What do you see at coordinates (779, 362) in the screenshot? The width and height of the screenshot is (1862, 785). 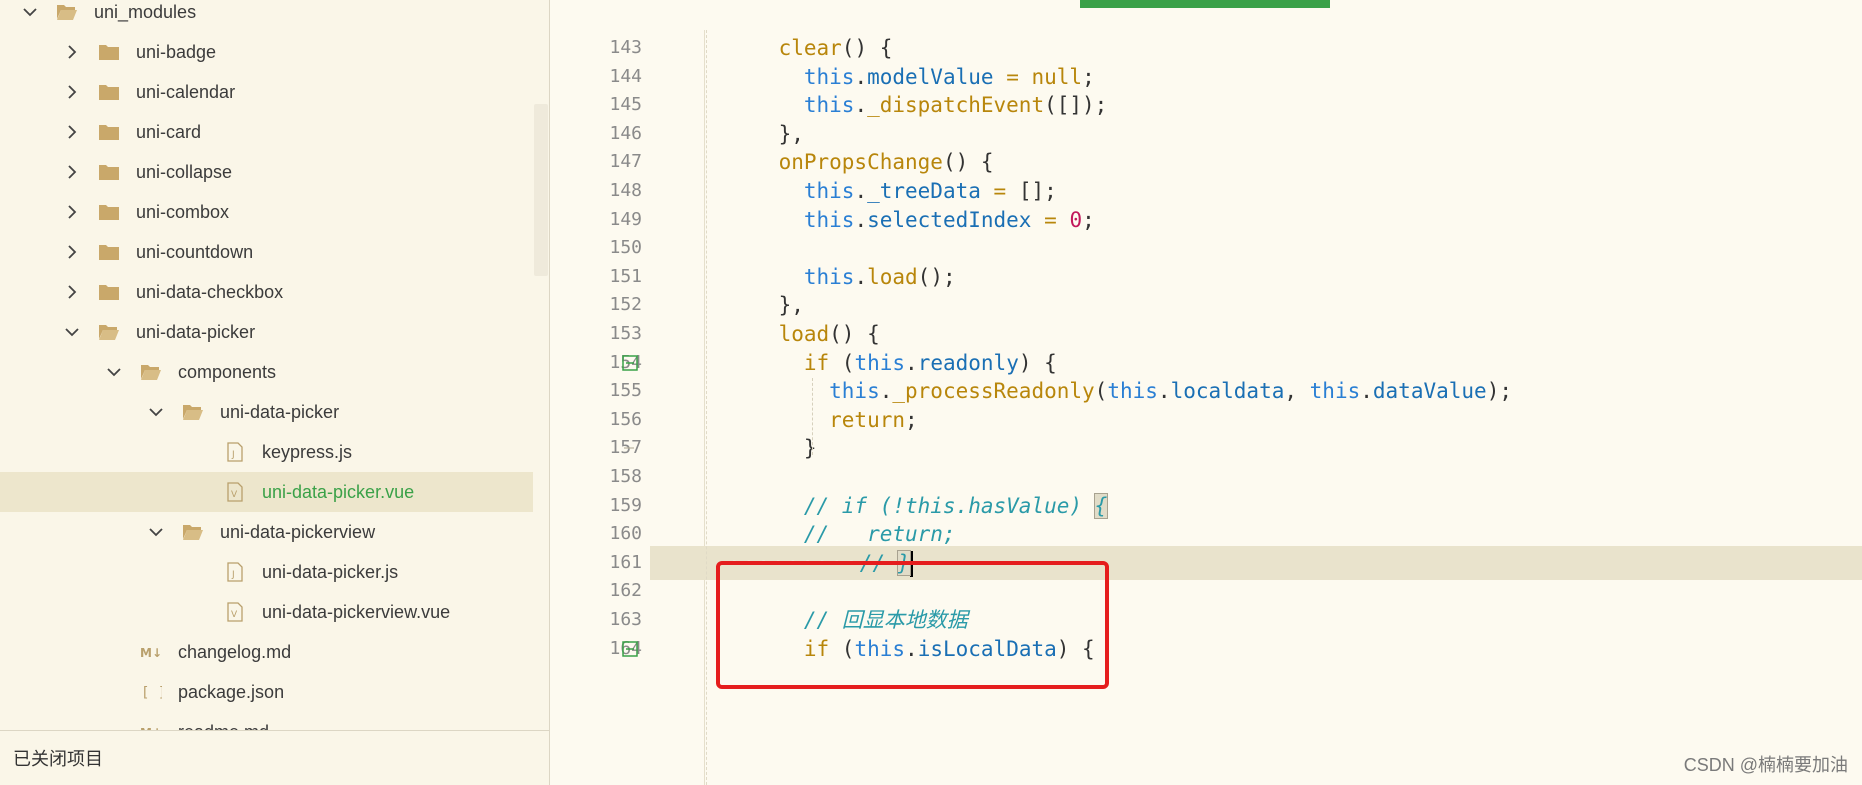 I see `code-token: if` at bounding box center [779, 362].